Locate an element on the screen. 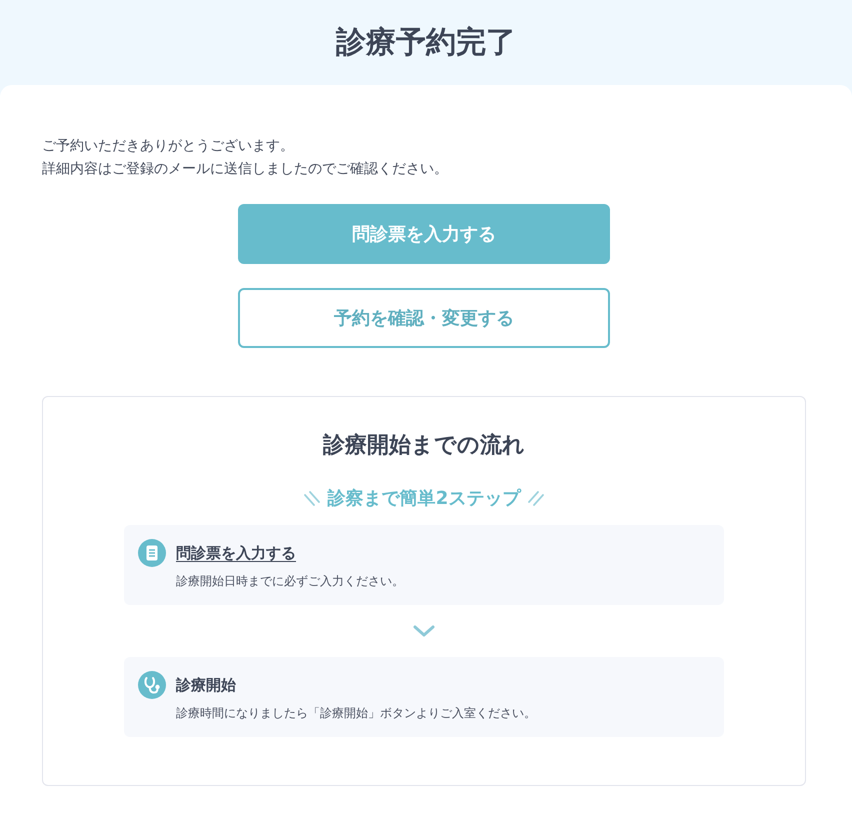  stethoscope-icon is located at coordinates (152, 685).